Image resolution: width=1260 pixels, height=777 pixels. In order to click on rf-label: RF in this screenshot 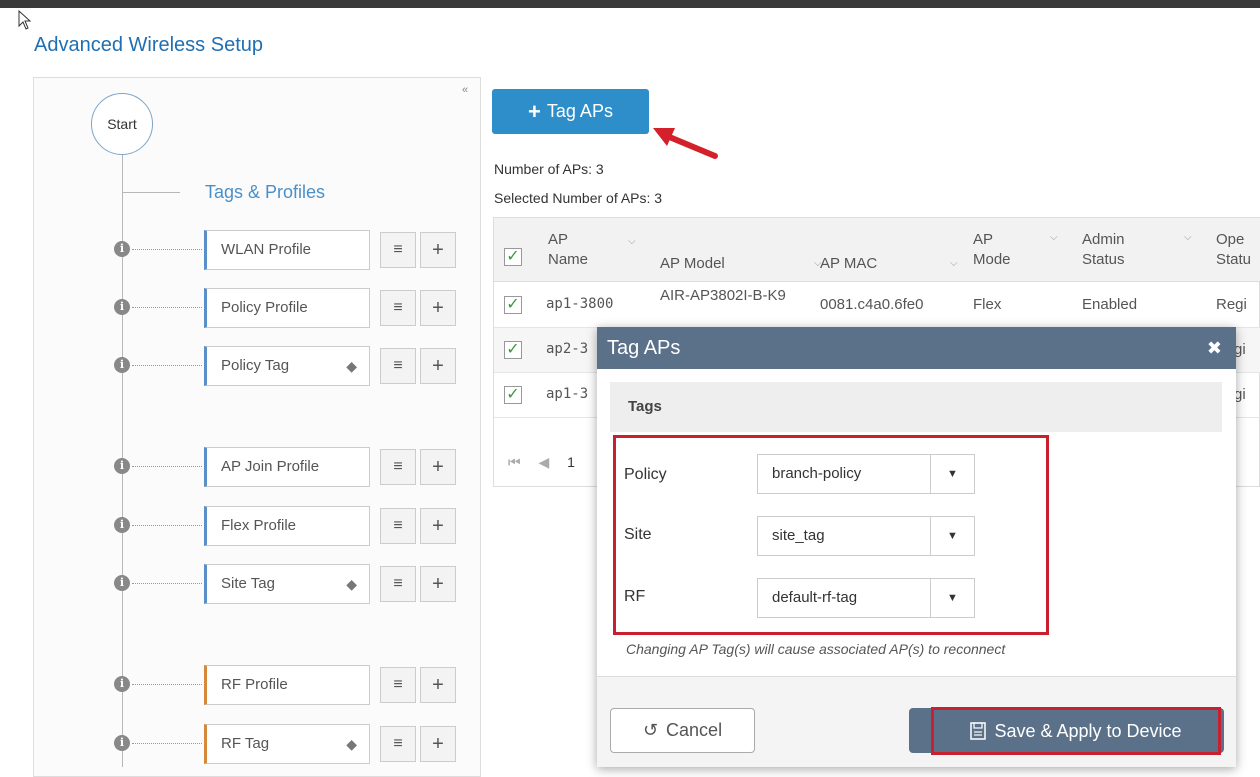, I will do `click(635, 596)`.